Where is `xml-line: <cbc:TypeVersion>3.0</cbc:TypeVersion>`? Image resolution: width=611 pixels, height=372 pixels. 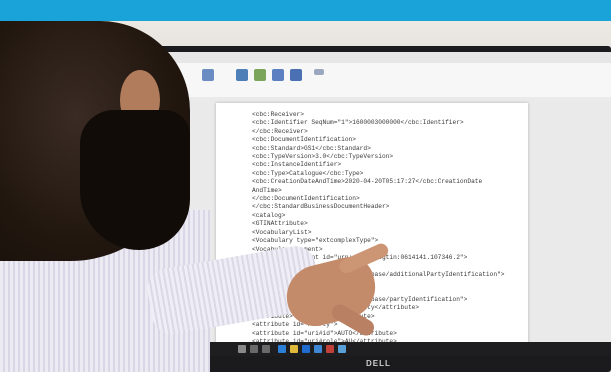
xml-line: <cbc:TypeVersion>3.0</cbc:TypeVersion> is located at coordinates (323, 157).